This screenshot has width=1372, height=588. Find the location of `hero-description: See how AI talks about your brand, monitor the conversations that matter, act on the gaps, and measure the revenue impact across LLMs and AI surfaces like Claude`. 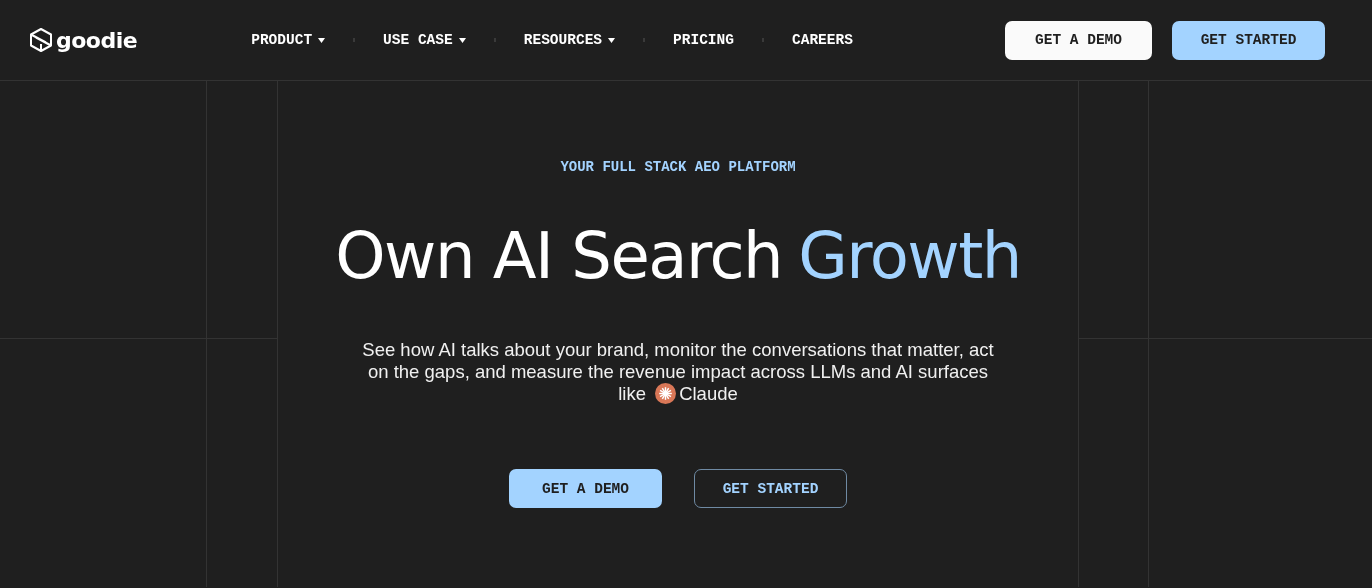

hero-description: See how AI talks about your brand, monitor the conversations that matter, act on the gaps, and measure the revenue impact across LLMs and AI surfaces like Claude is located at coordinates (678, 372).